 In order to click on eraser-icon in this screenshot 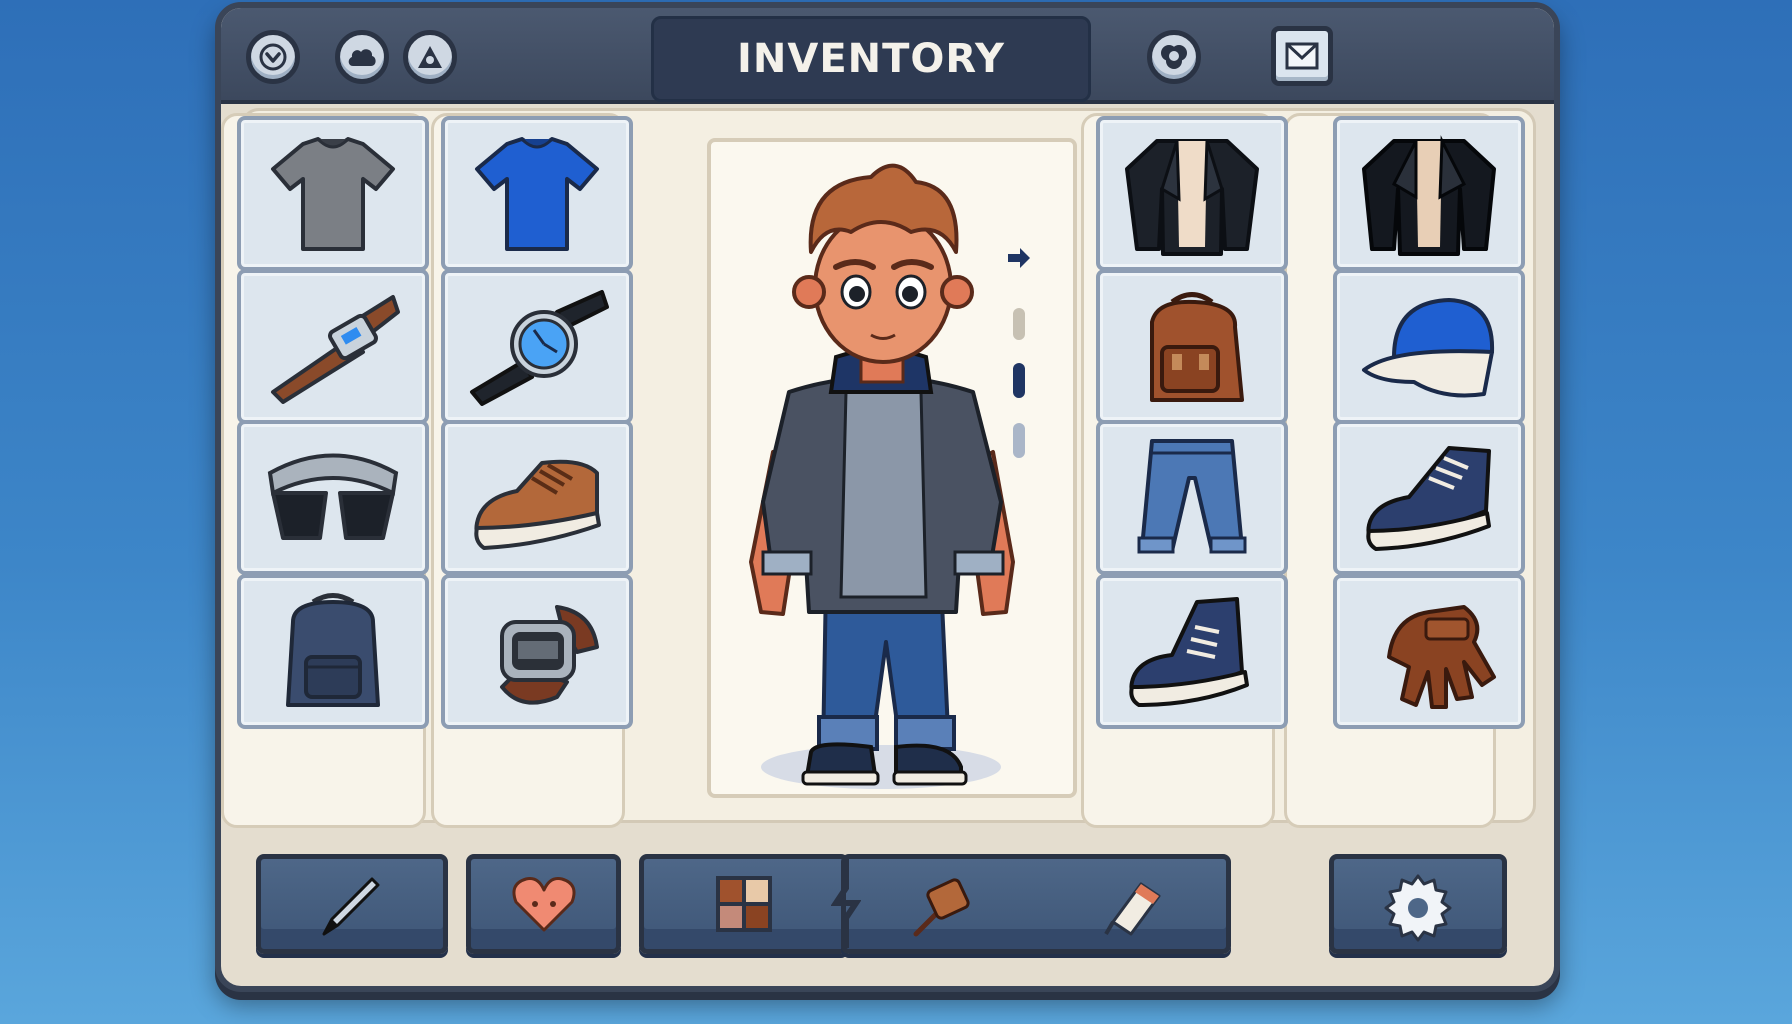, I will do `click(1132, 909)`.